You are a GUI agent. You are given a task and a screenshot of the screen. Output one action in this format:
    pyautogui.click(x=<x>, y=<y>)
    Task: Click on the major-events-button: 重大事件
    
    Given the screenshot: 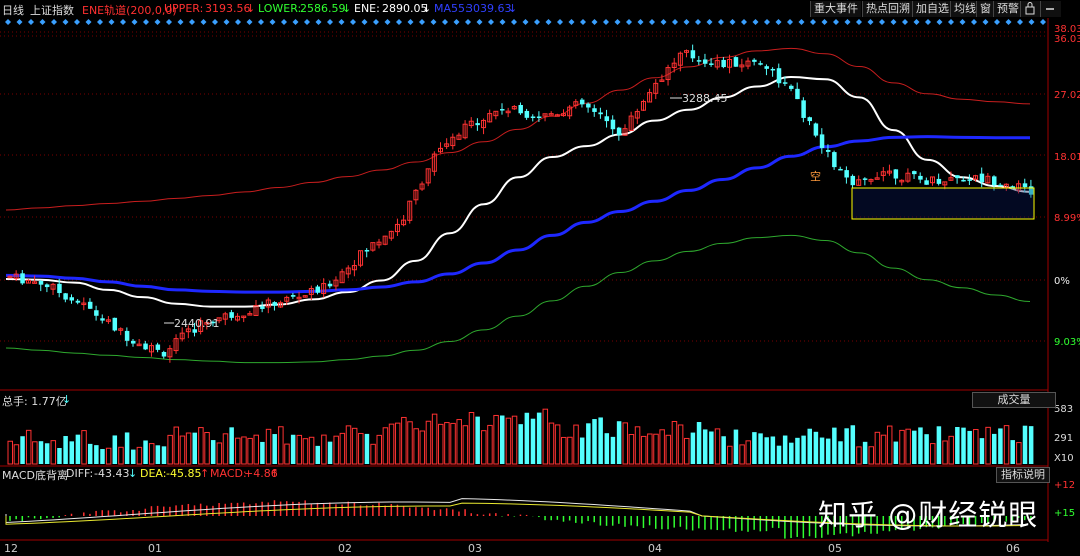 What is the action you would take?
    pyautogui.click(x=835, y=9)
    